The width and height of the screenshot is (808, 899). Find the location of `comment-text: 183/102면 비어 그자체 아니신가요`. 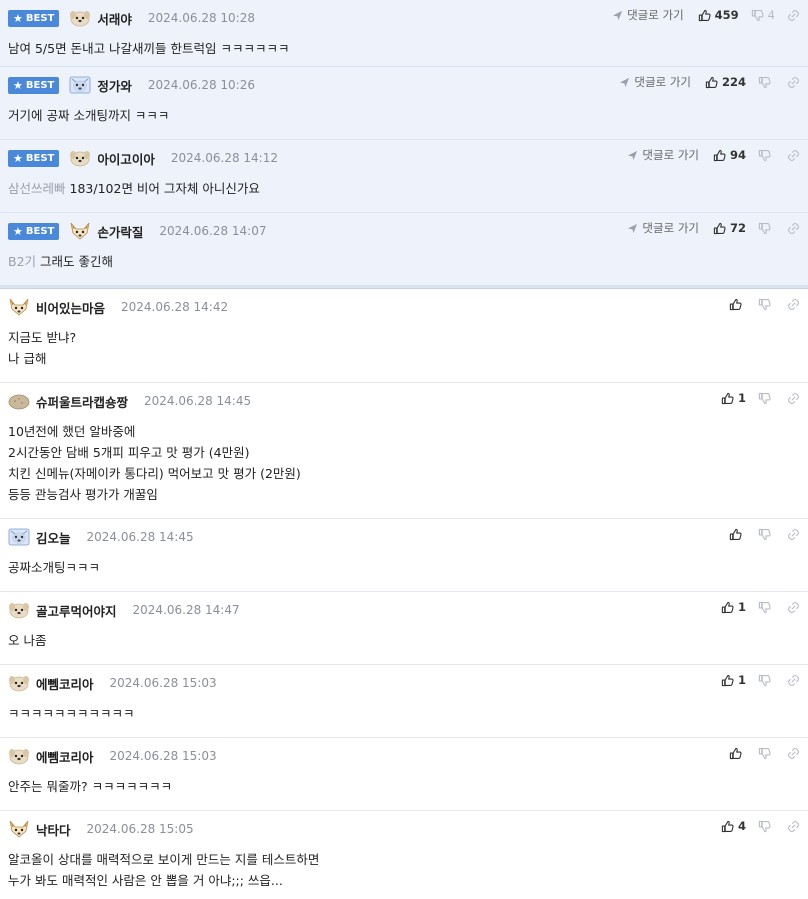

comment-text: 183/102면 비어 그자체 아니신가요 is located at coordinates (164, 188).